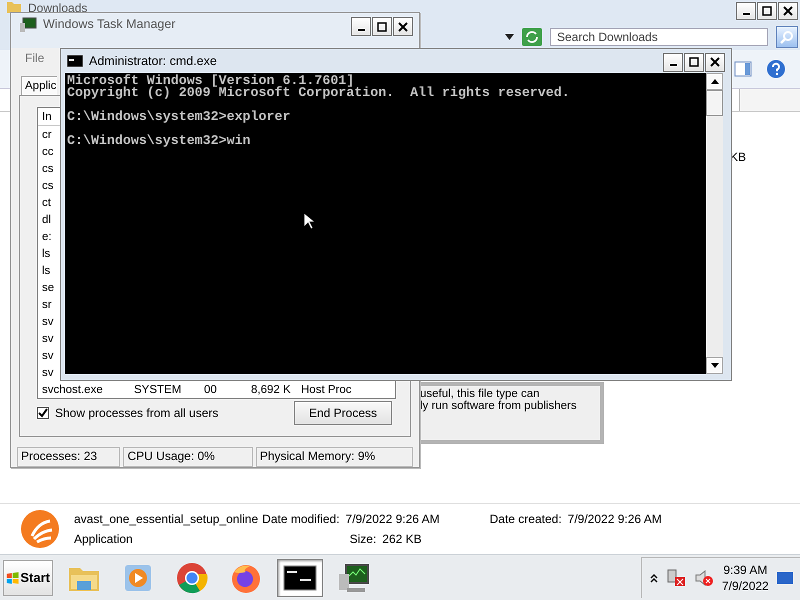  What do you see at coordinates (659, 37) in the screenshot?
I see `search-field: Search Downloads` at bounding box center [659, 37].